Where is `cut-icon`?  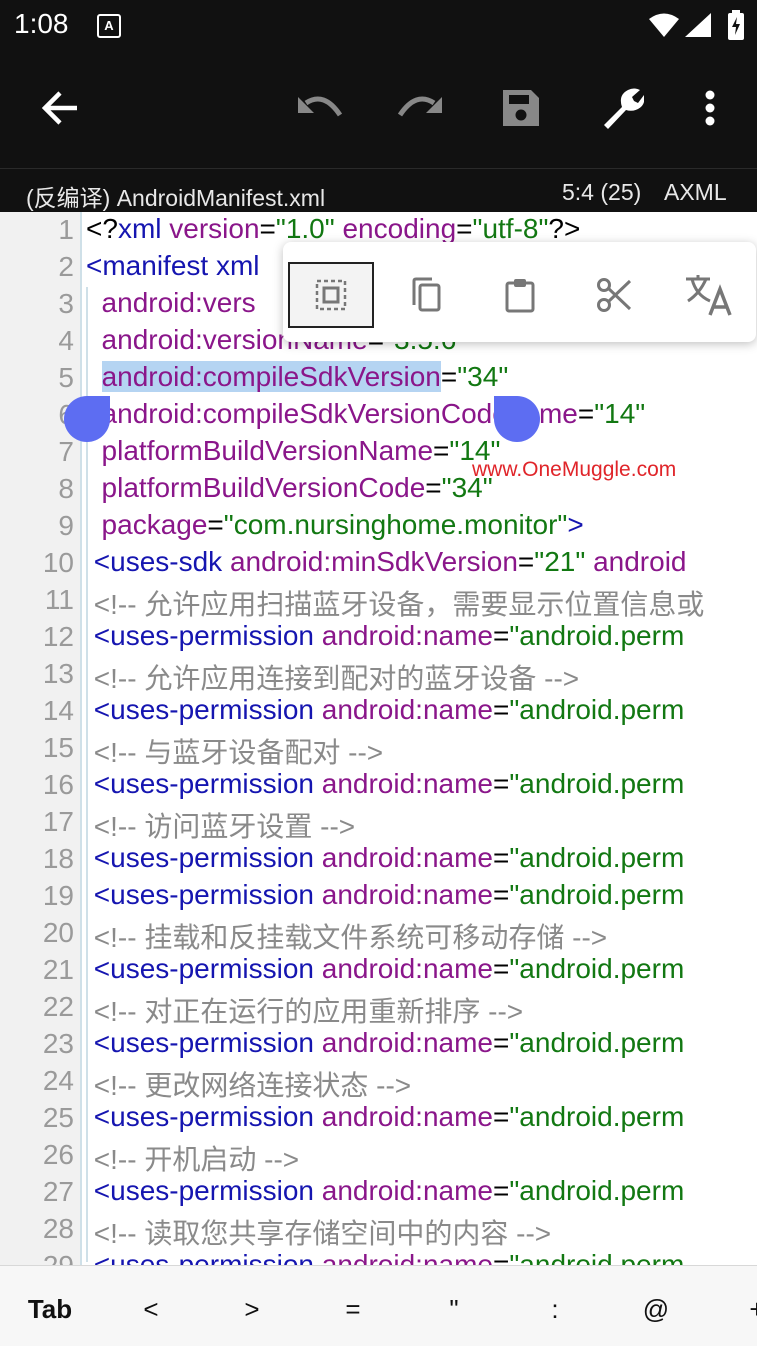
cut-icon is located at coordinates (614, 295).